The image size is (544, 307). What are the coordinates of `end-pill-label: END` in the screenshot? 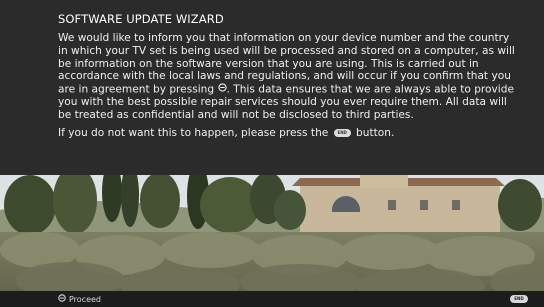 It's located at (342, 132).